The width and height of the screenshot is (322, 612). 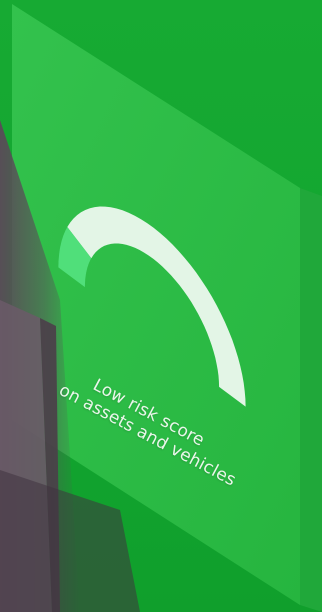 I want to click on card-edge, so click(x=311, y=400).